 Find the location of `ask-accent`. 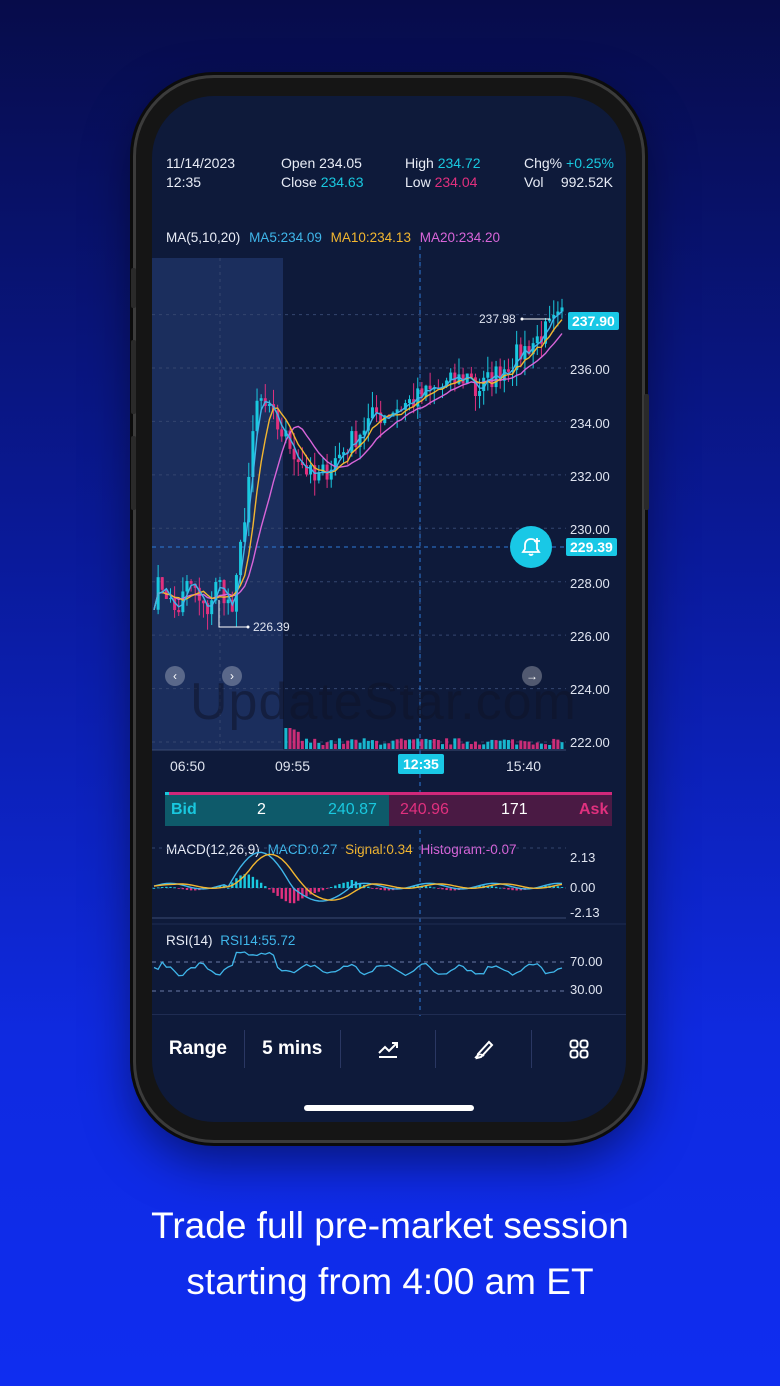

ask-accent is located at coordinates (390, 793).